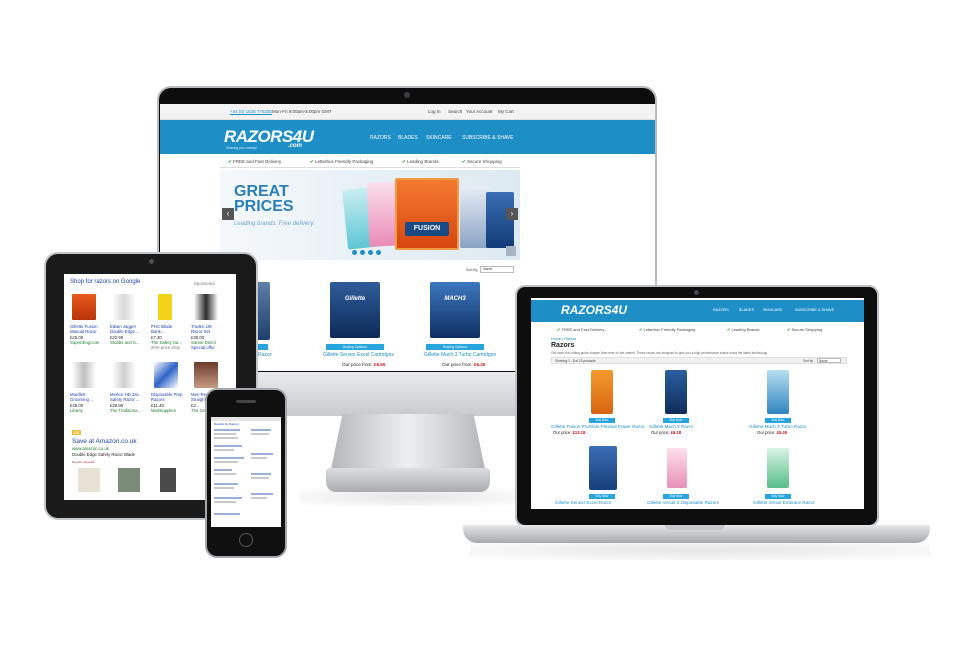 This screenshot has height=650, width=960. Describe the element at coordinates (464, 364) in the screenshot. I see `product-price-mach3-turbo: Our price from: £6.45` at that location.